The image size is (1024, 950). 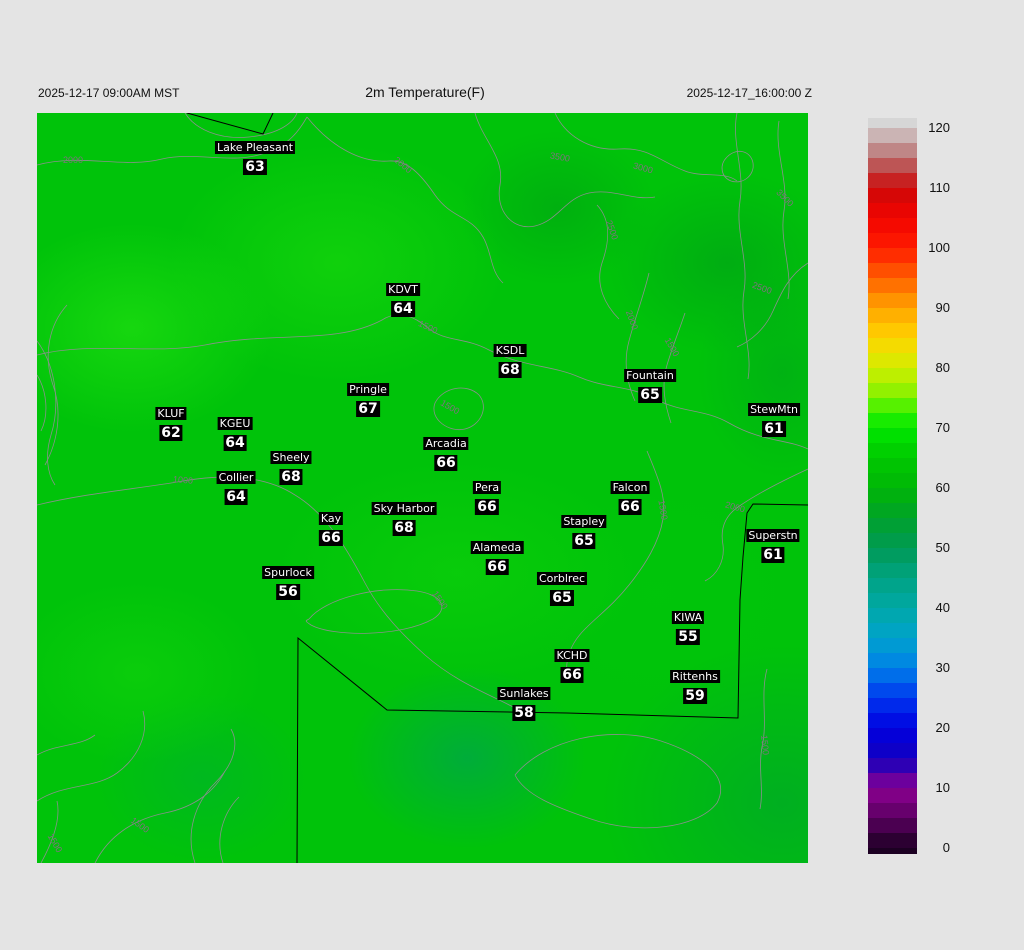 What do you see at coordinates (939, 187) in the screenshot?
I see `colorbar-tick: 110` at bounding box center [939, 187].